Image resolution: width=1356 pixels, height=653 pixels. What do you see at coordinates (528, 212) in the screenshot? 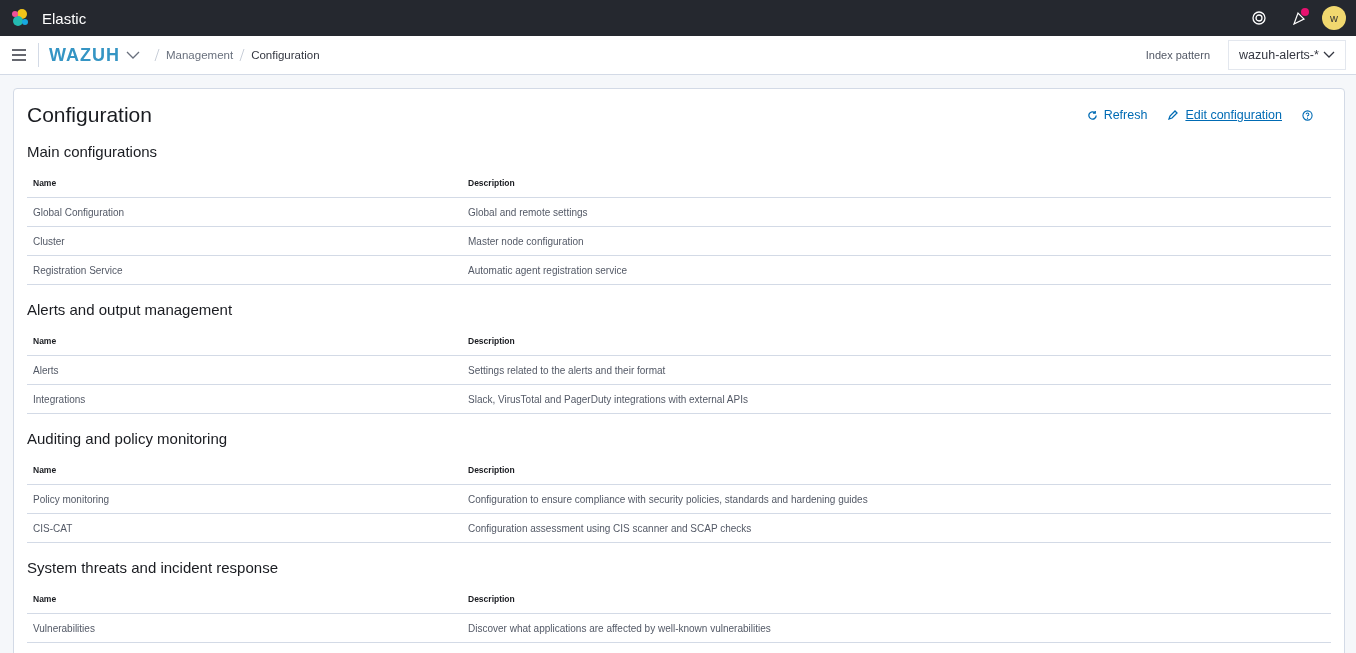
I see `table-cell-text: Global and remote settings` at bounding box center [528, 212].